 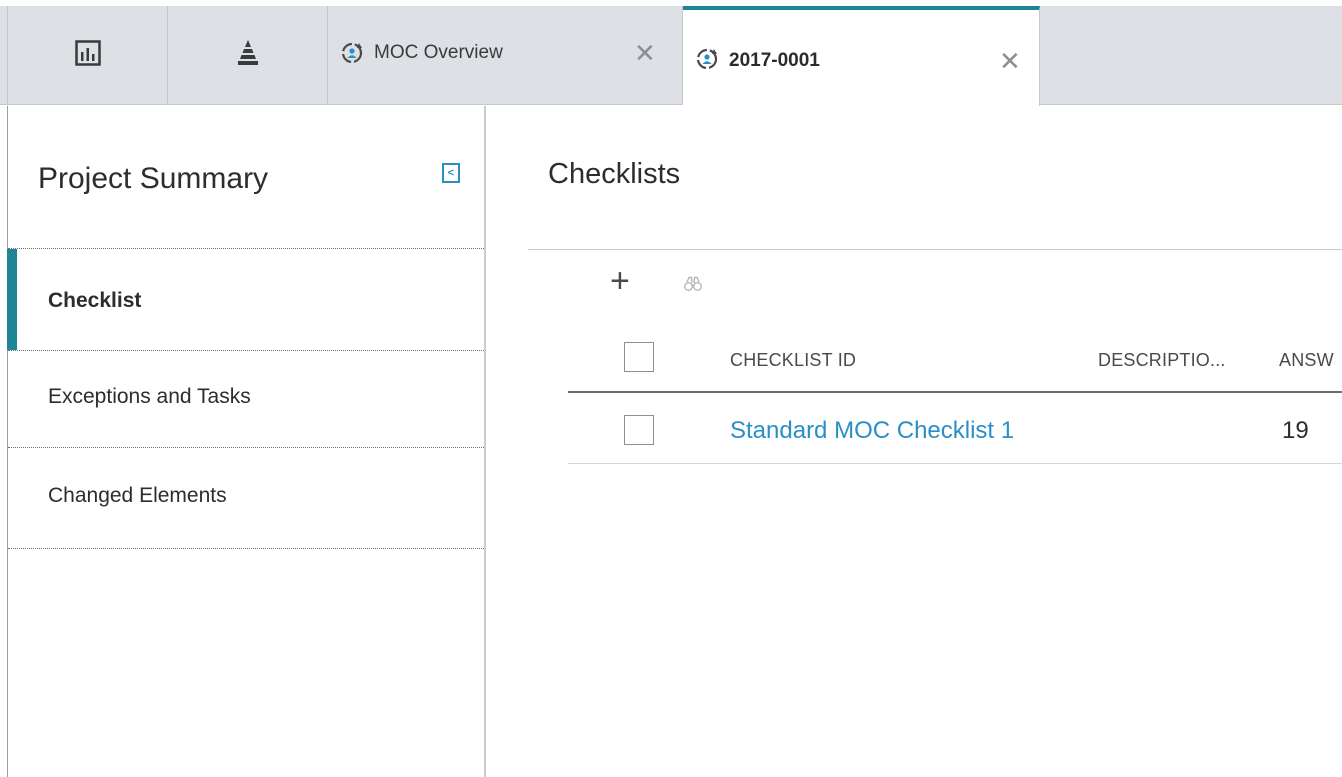 What do you see at coordinates (639, 357) in the screenshot?
I see `select-all-checkbox` at bounding box center [639, 357].